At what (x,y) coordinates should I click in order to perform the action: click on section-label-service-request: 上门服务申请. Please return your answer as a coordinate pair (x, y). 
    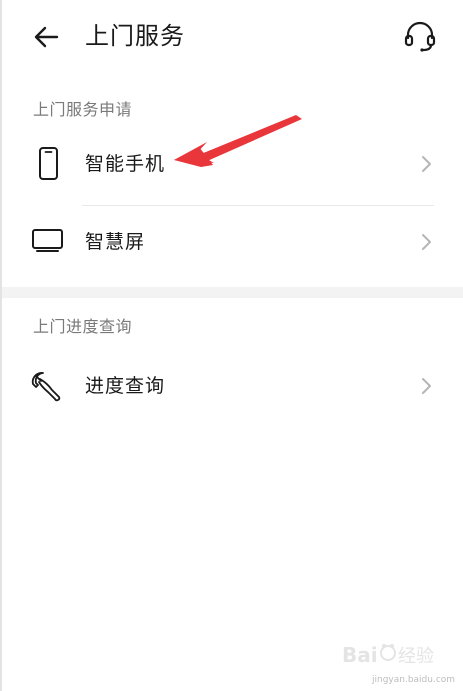
    Looking at the image, I should click on (83, 109).